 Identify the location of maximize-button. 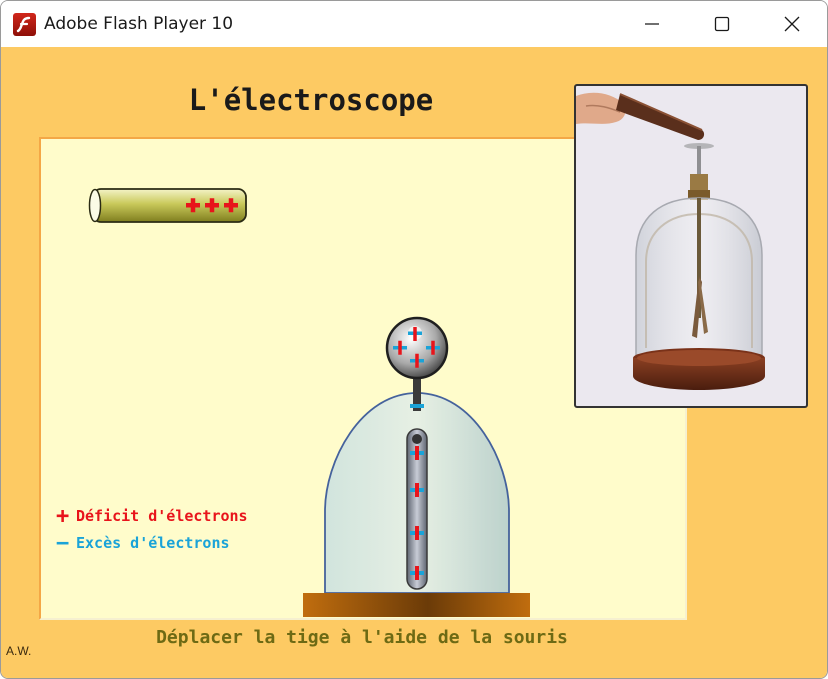
(722, 24).